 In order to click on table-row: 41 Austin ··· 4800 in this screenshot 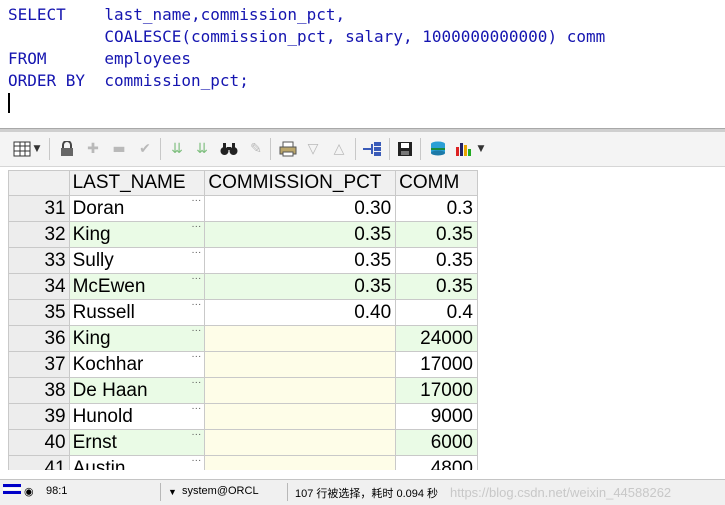, I will do `click(243, 462)`.